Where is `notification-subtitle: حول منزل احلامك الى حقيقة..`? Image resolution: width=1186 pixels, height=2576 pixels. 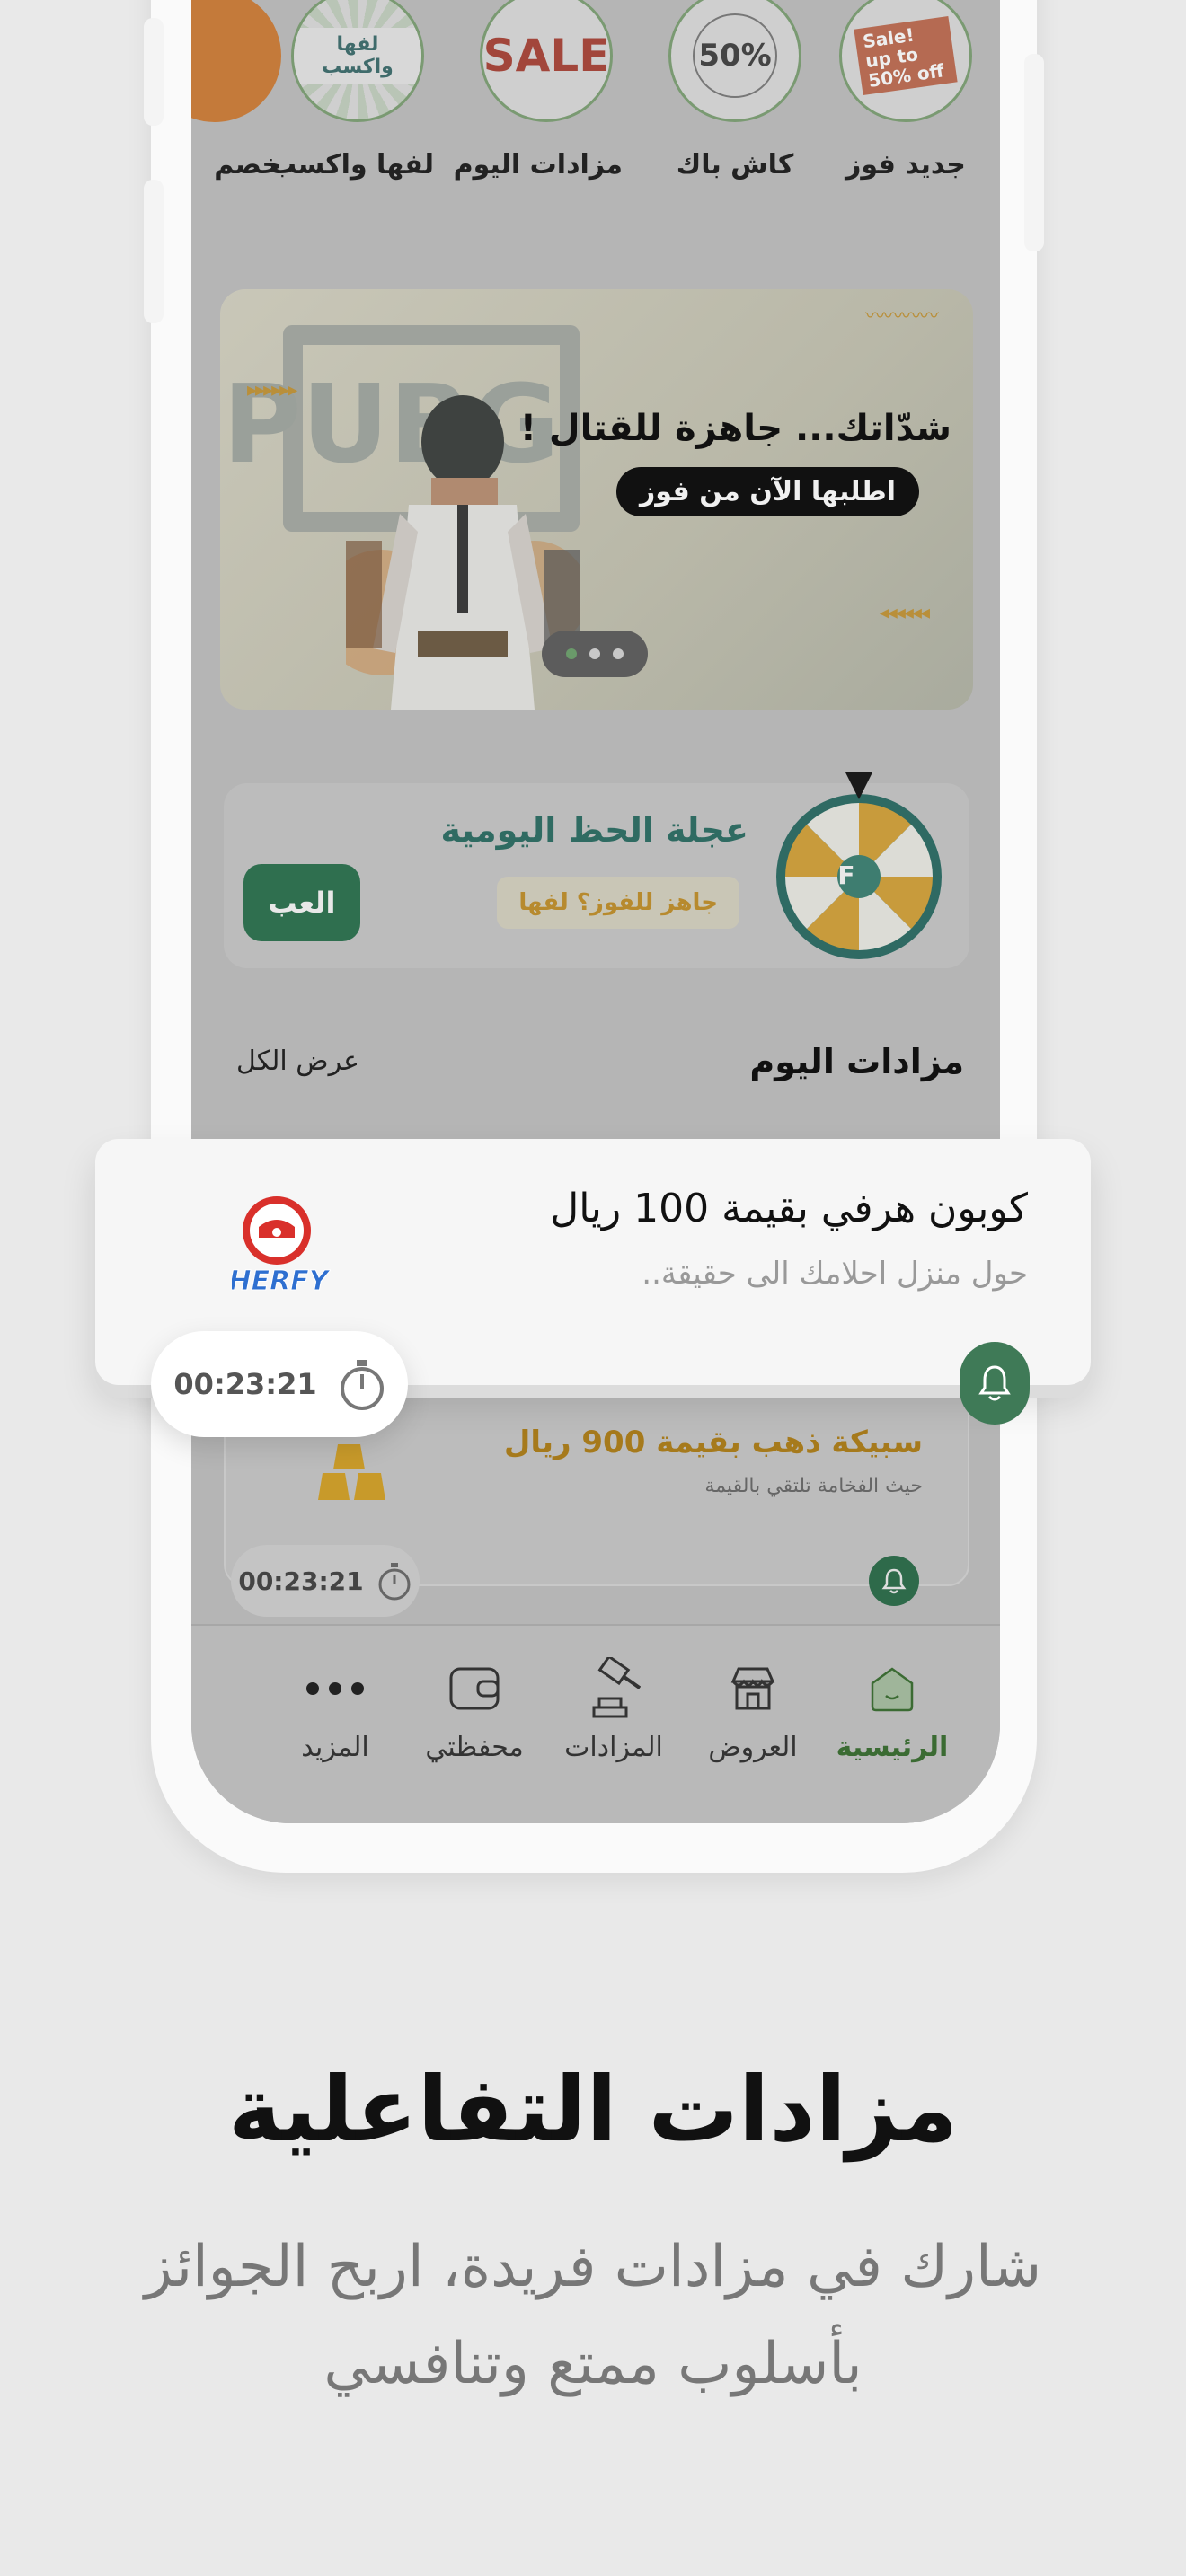
notification-subtitle: حول منزل احلامك الى حقيقة.. is located at coordinates (835, 1274).